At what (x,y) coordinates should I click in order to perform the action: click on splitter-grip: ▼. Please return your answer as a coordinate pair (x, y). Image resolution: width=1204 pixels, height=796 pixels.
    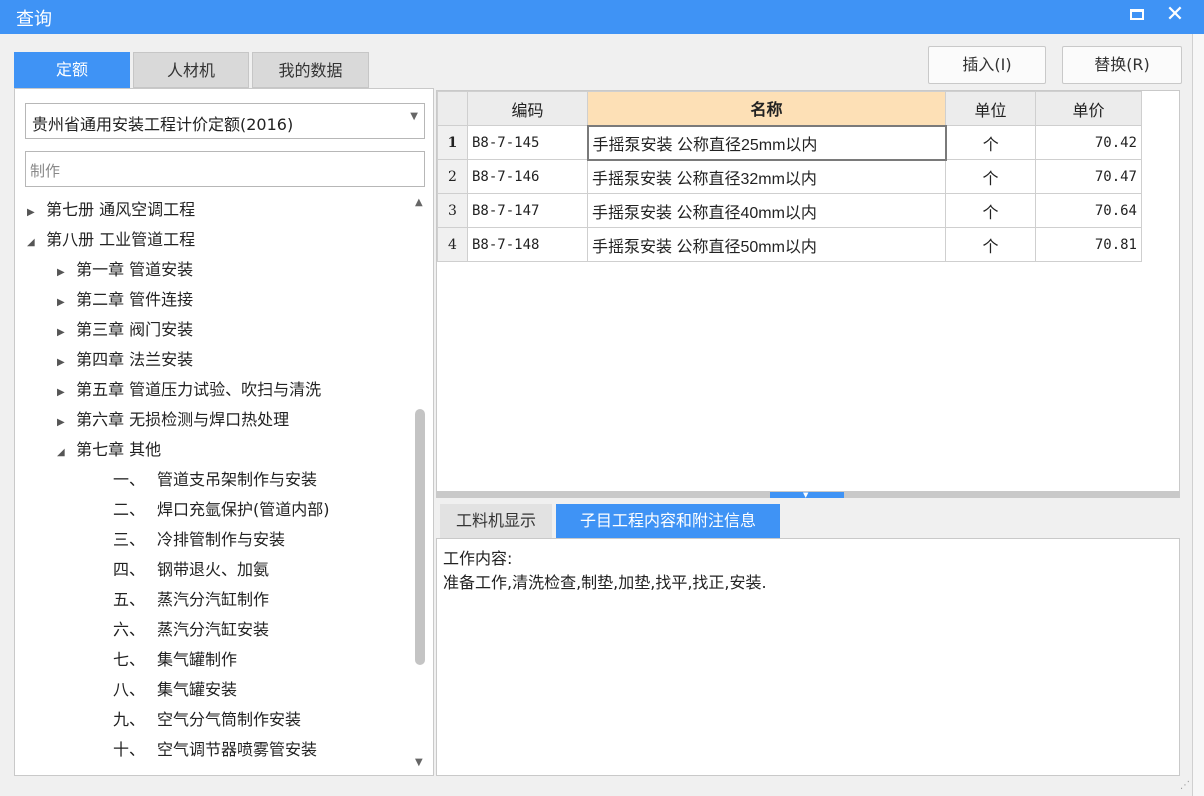
    Looking at the image, I should click on (807, 495).